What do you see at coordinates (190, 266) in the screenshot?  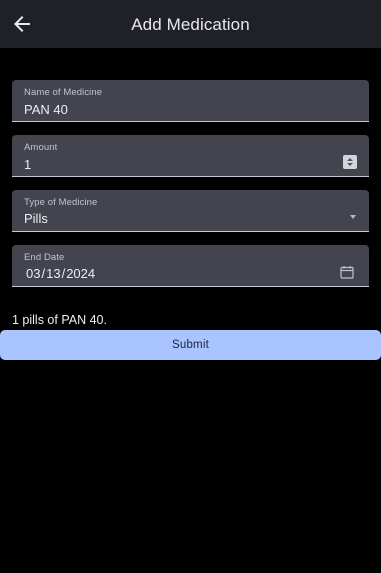 I see `end-date-field: End Date 03/13/2024` at bounding box center [190, 266].